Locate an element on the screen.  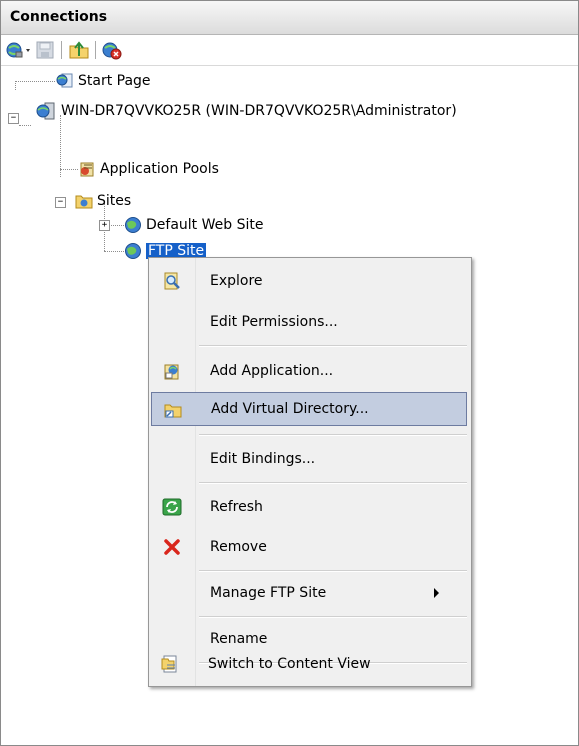
add-application-icon is located at coordinates (171, 372).